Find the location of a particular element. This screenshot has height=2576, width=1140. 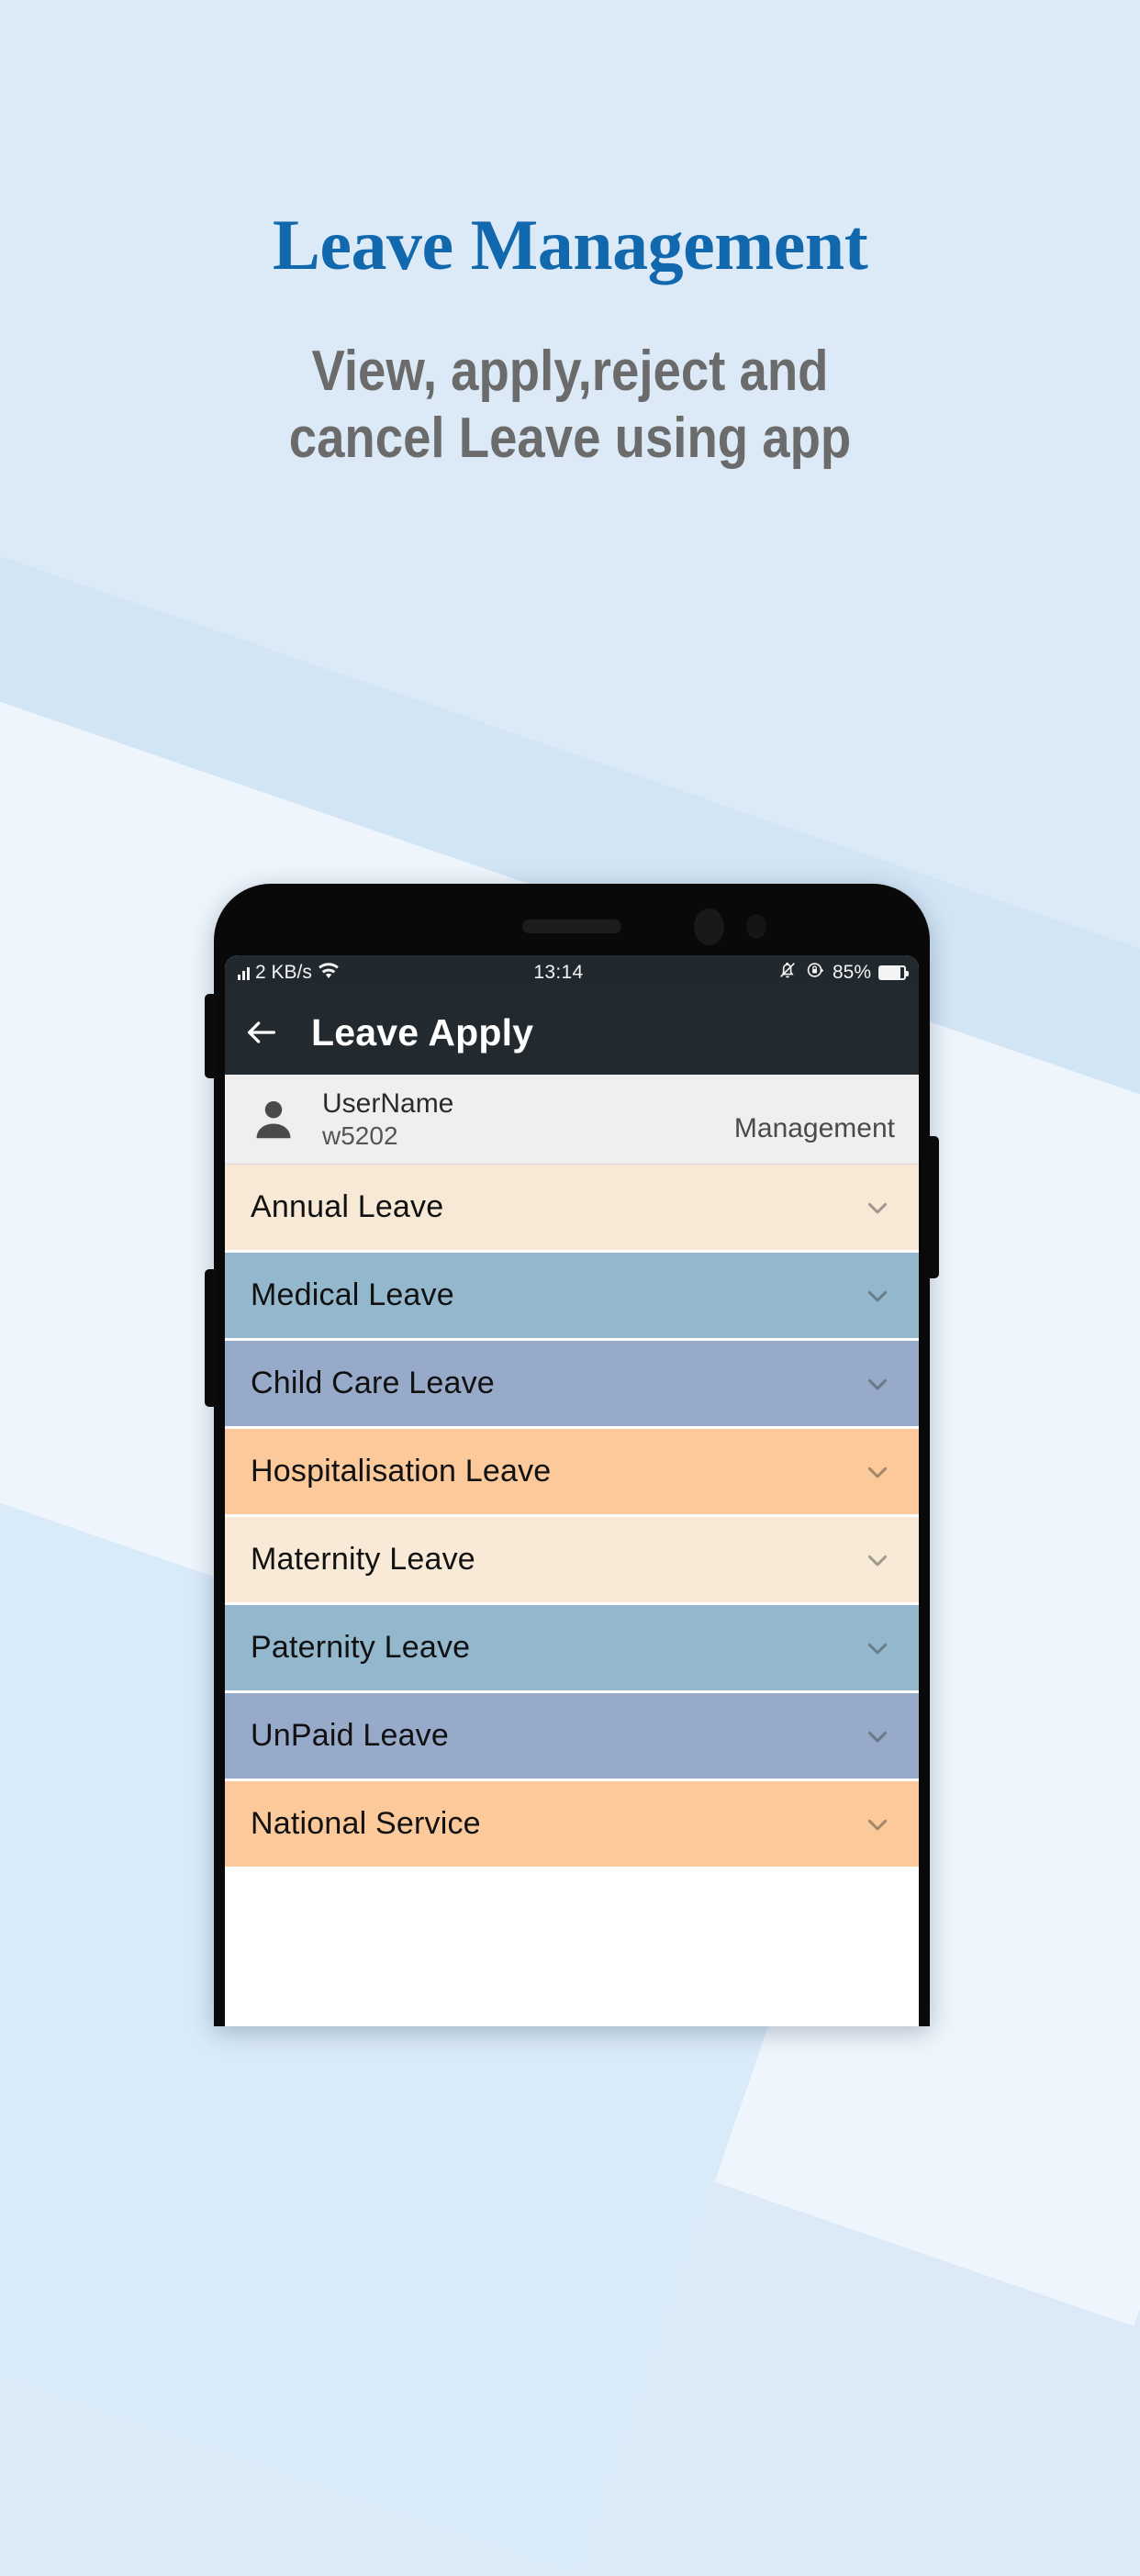

user-name-label: UserName is located at coordinates (388, 1103).